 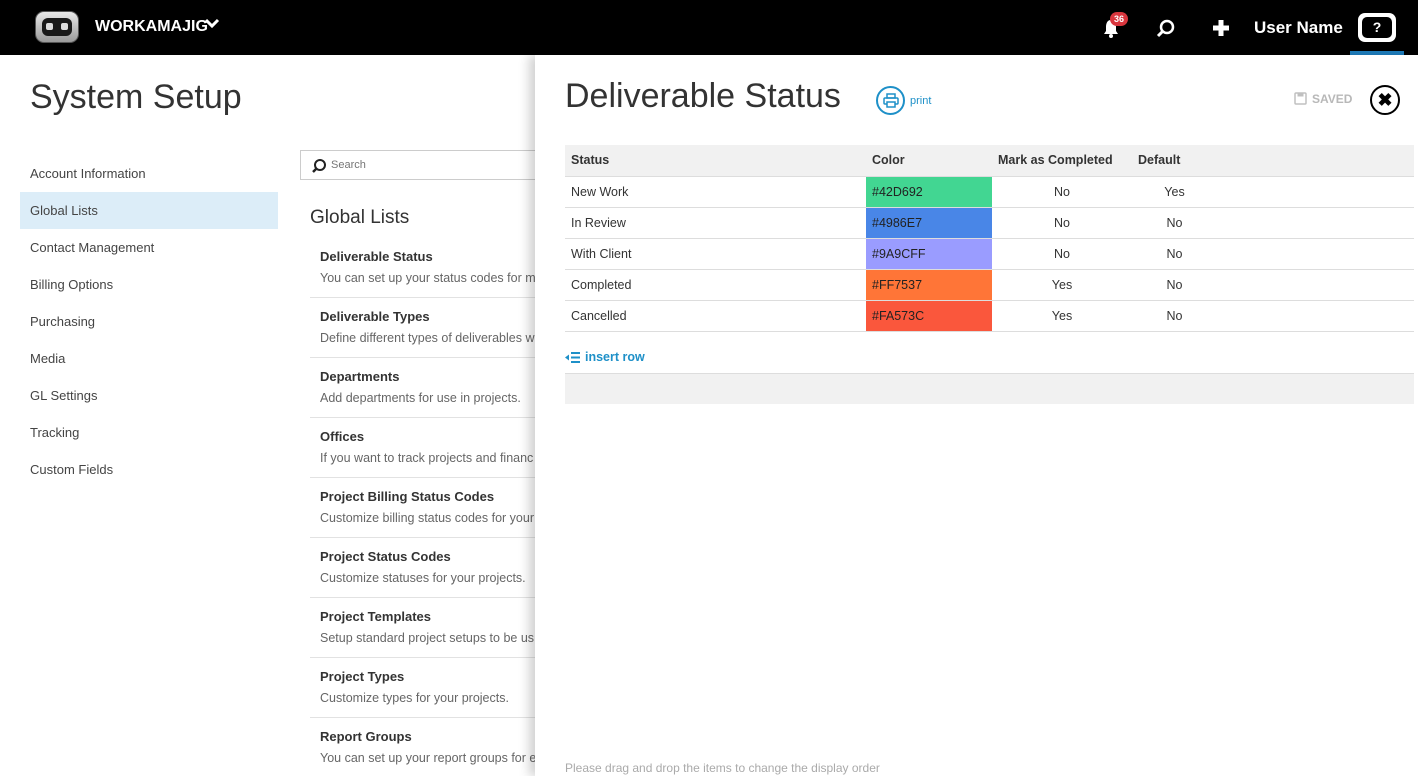 What do you see at coordinates (366, 736) in the screenshot?
I see `list-item-title: Report Groups` at bounding box center [366, 736].